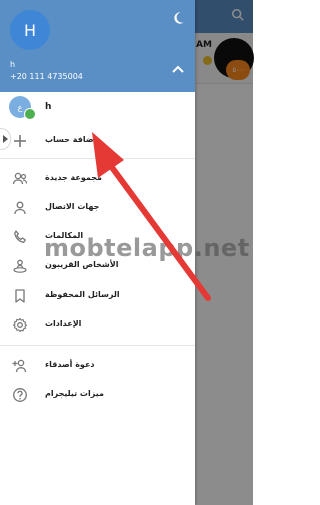 The width and height of the screenshot is (320, 505). Describe the element at coordinates (20, 236) in the screenshot. I see `phone-icon` at that location.